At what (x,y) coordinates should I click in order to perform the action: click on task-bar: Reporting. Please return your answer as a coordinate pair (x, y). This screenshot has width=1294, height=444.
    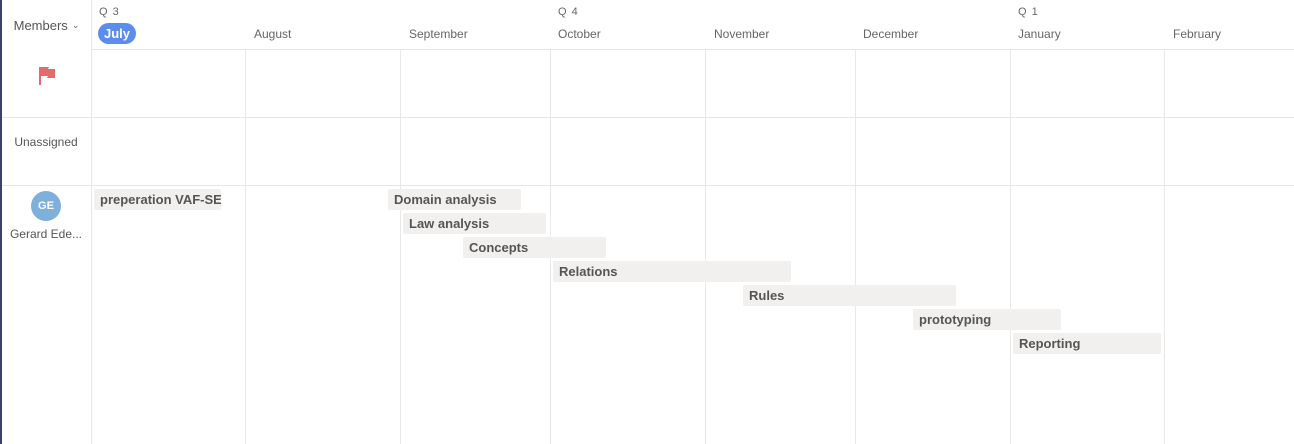
    Looking at the image, I should click on (1087, 343).